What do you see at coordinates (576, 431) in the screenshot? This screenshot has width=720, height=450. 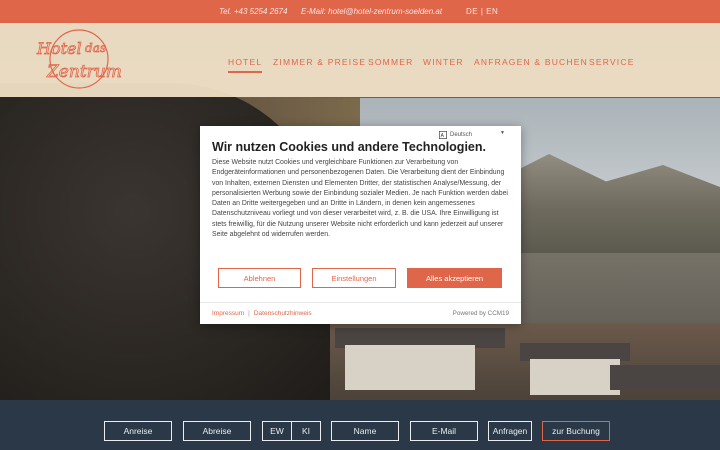 I see `book-button: zur Buchung` at bounding box center [576, 431].